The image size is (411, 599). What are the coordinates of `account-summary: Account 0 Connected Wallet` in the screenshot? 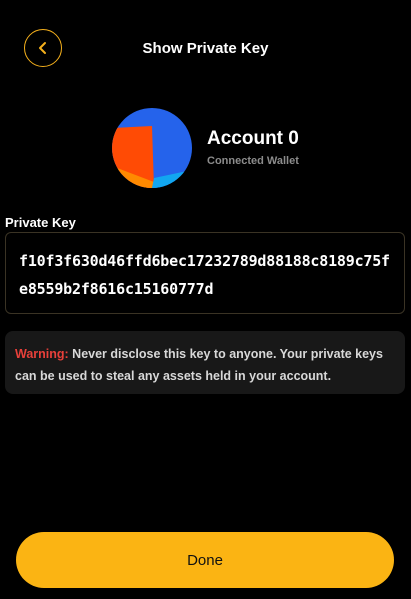 It's located at (205, 148).